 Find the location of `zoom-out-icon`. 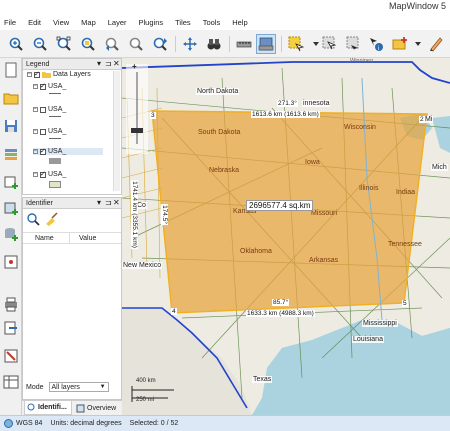

zoom-out-icon is located at coordinates (40, 44).